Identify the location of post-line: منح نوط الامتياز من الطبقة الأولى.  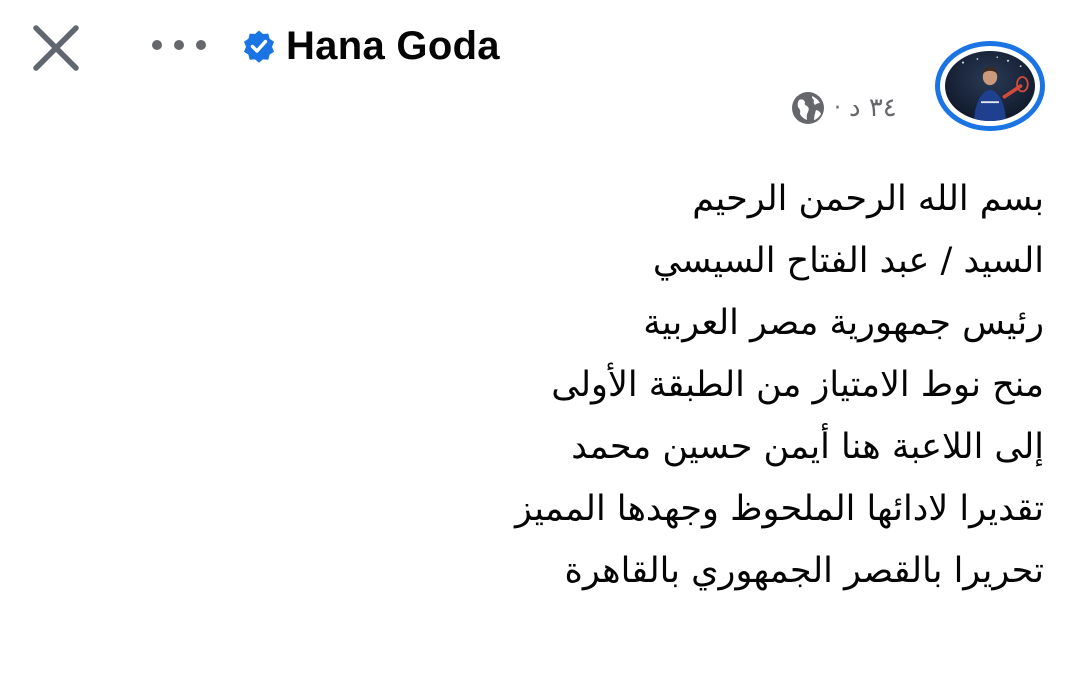
(797, 385).